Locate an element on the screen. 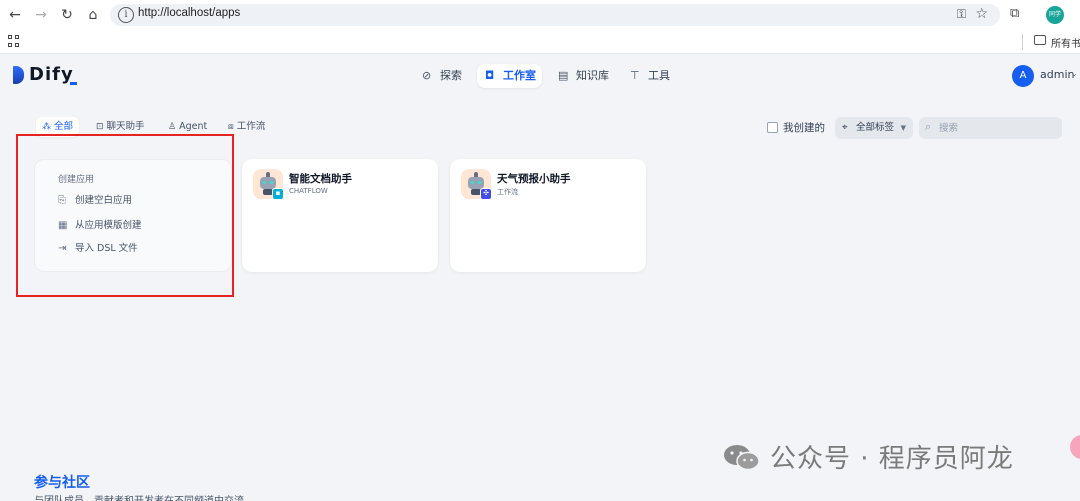  nav-knowledge-label: 知识库 is located at coordinates (592, 75).